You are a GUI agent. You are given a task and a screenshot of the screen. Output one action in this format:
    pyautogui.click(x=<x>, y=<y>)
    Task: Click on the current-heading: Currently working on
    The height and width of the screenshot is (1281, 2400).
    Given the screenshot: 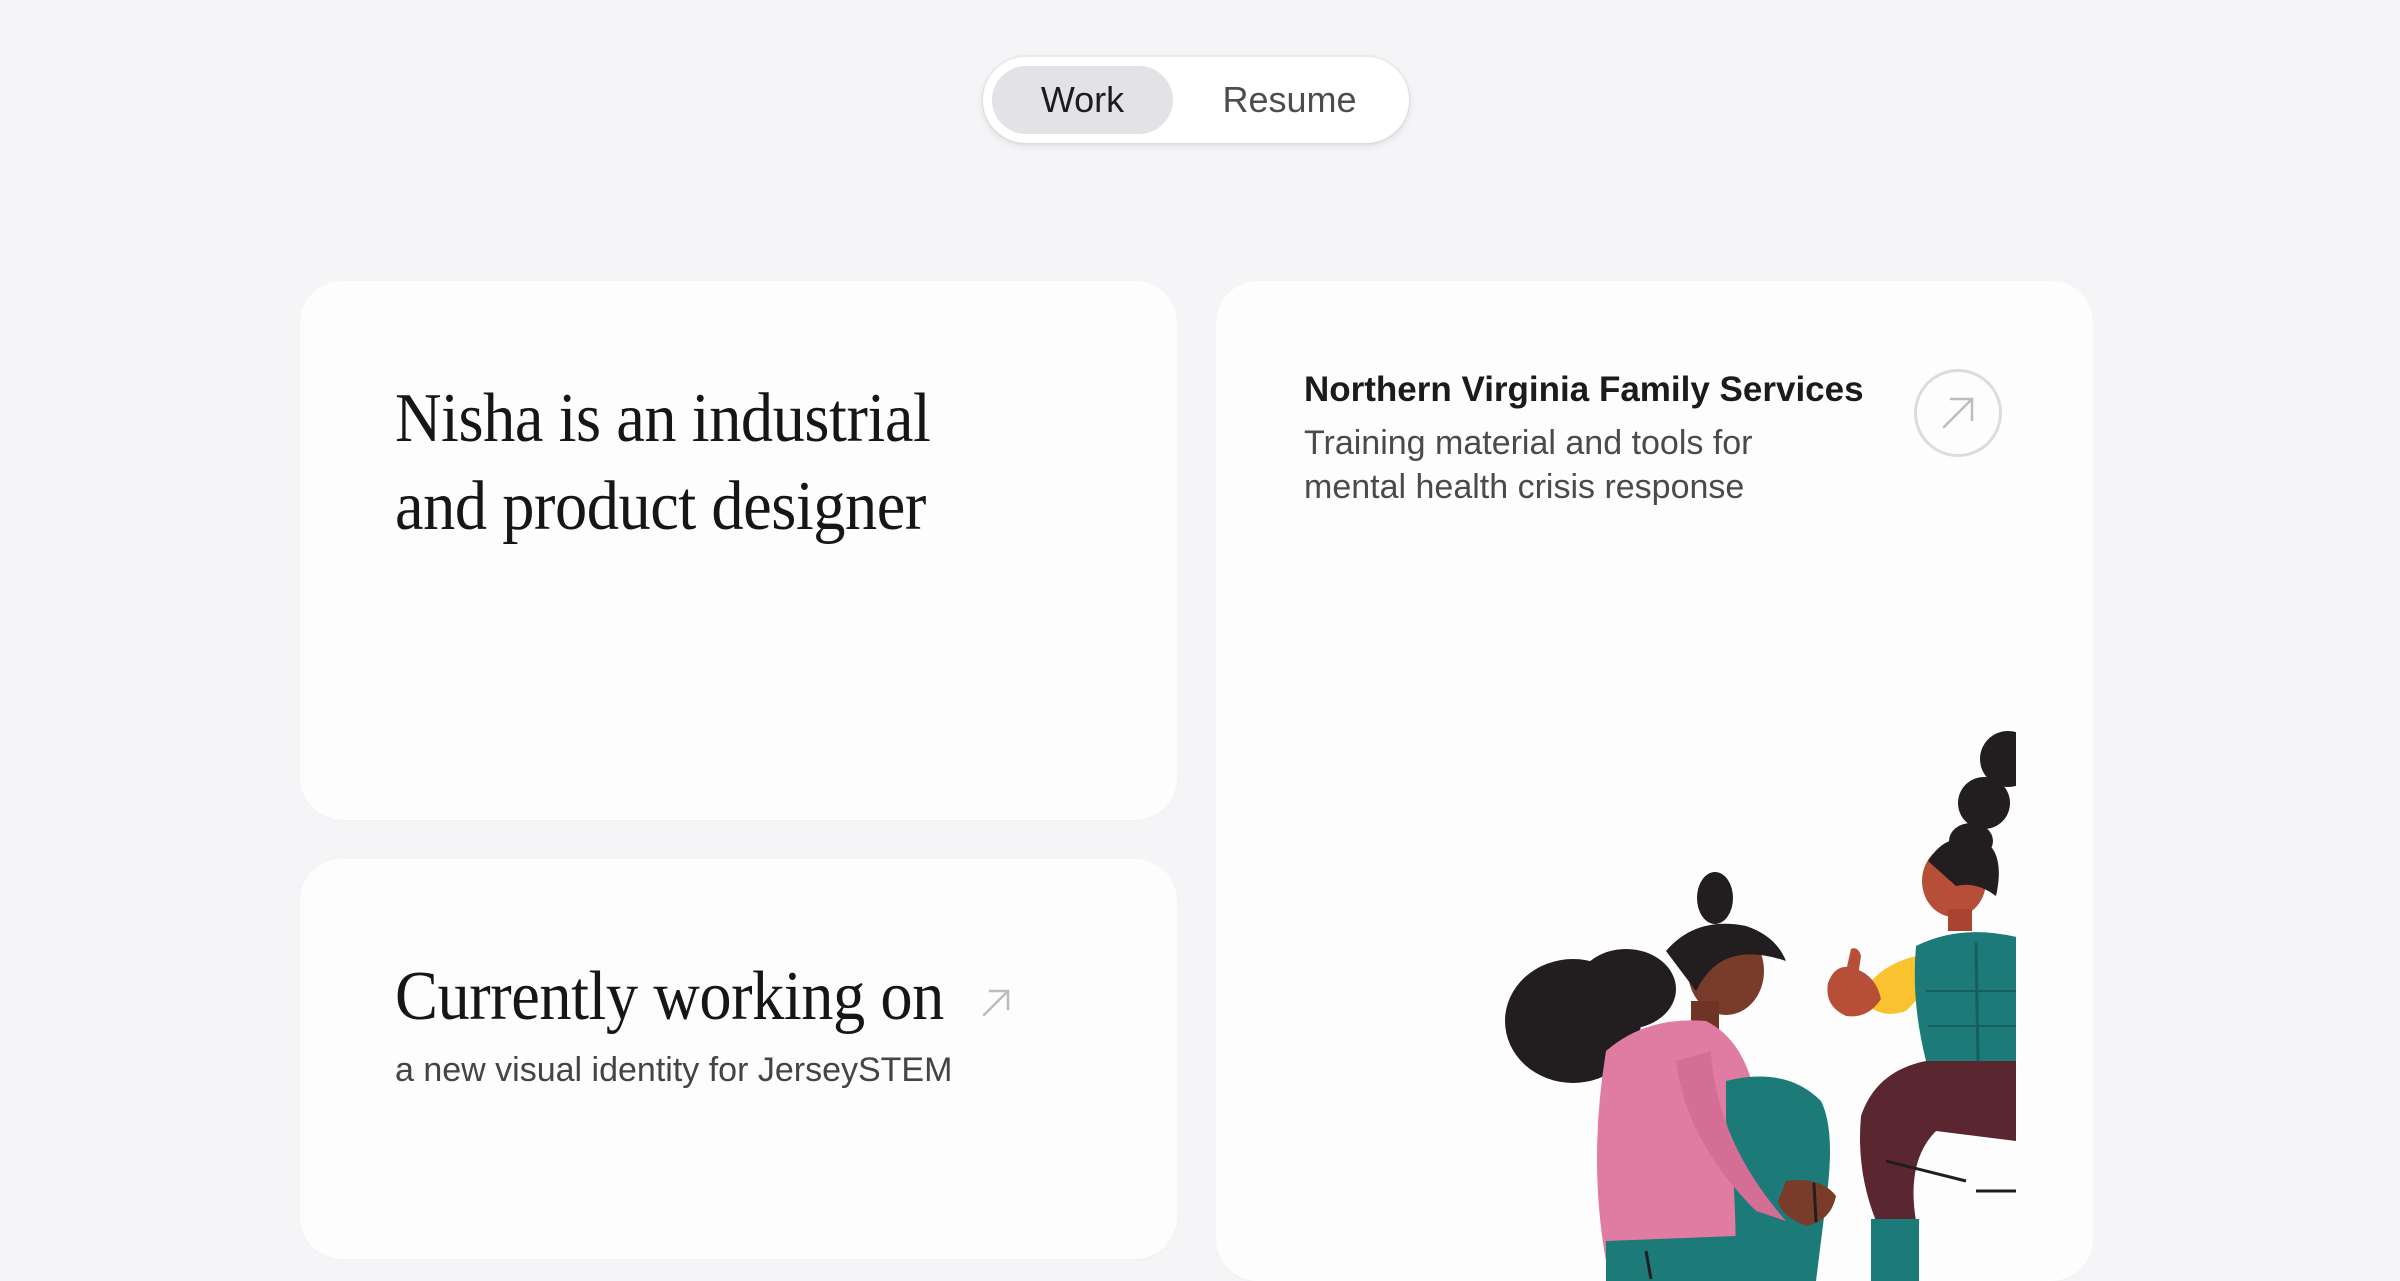 What is the action you would take?
    pyautogui.click(x=669, y=996)
    